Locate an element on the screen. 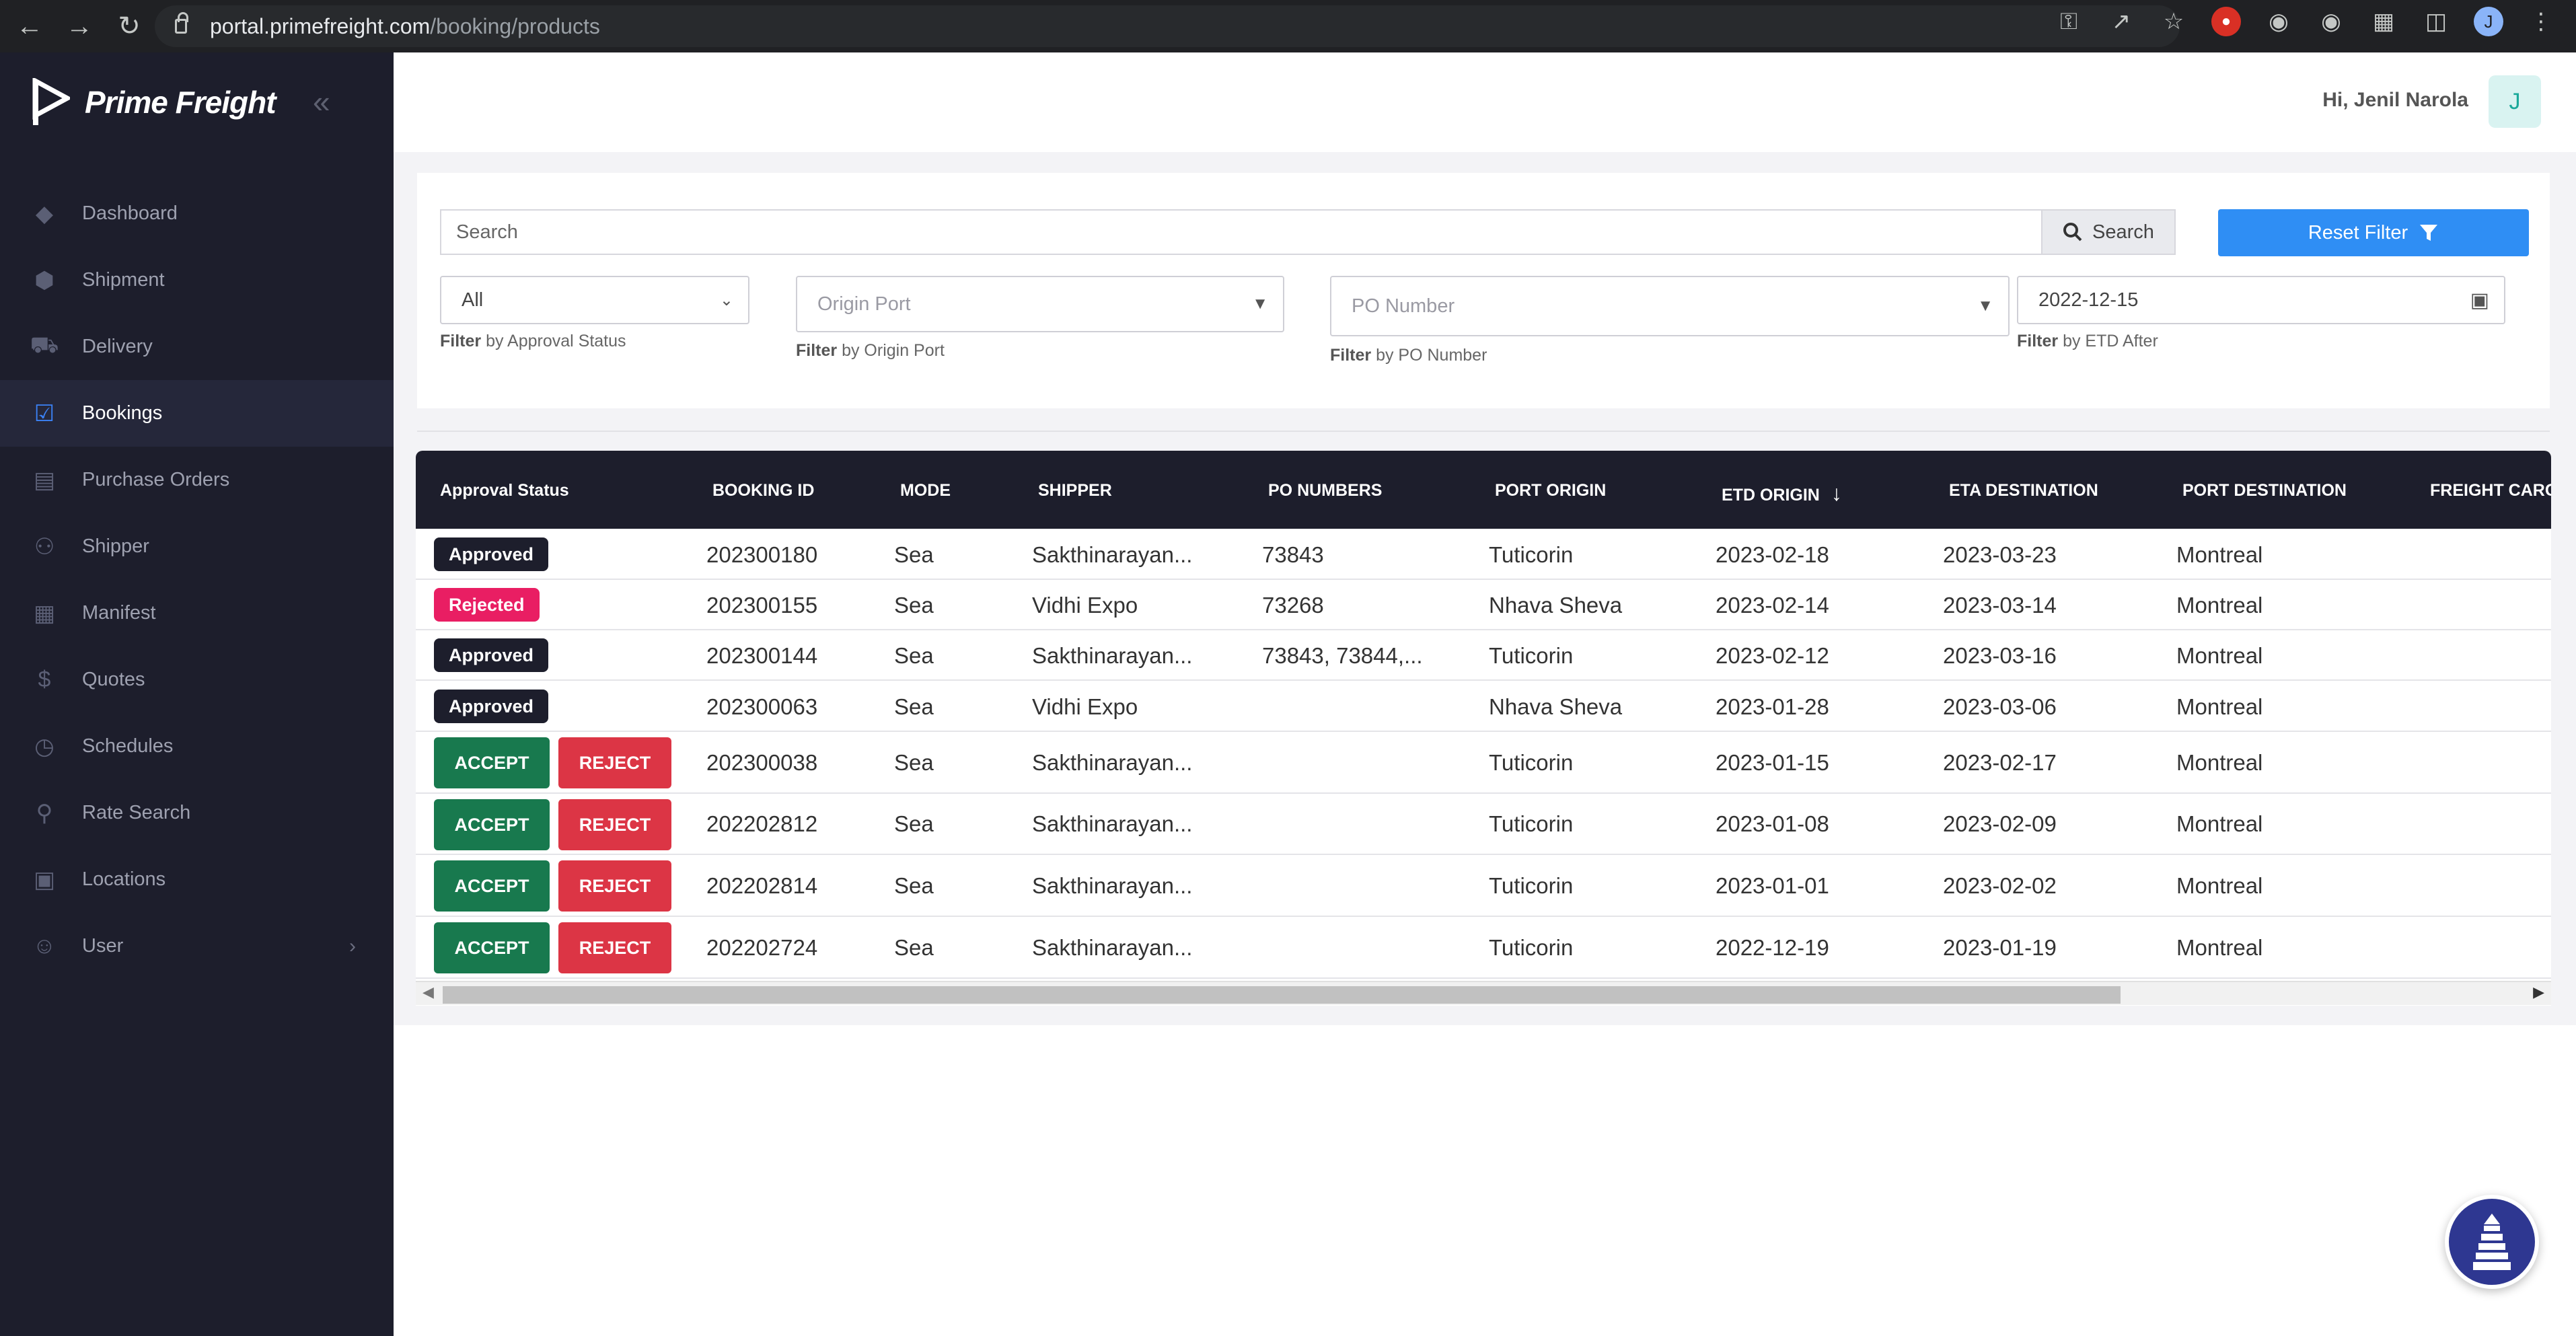  user-avatar: J is located at coordinates (2515, 101).